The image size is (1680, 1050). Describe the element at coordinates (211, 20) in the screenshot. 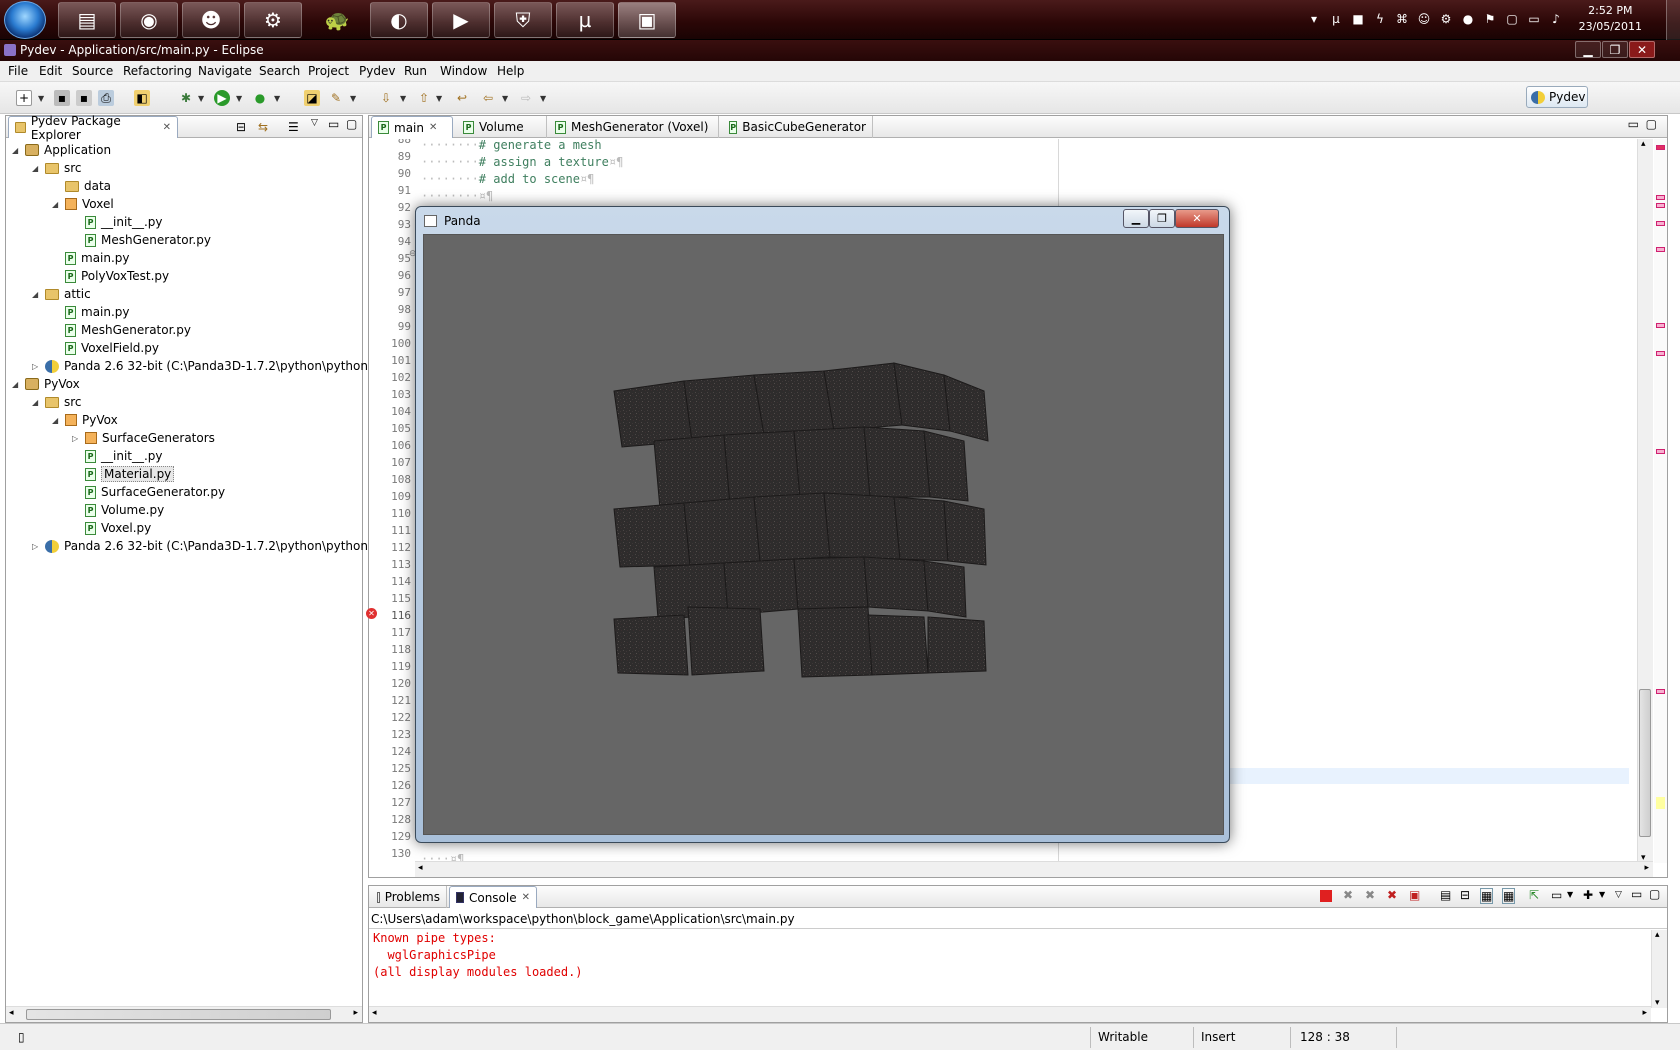

I see `chat-icon: ☻` at that location.